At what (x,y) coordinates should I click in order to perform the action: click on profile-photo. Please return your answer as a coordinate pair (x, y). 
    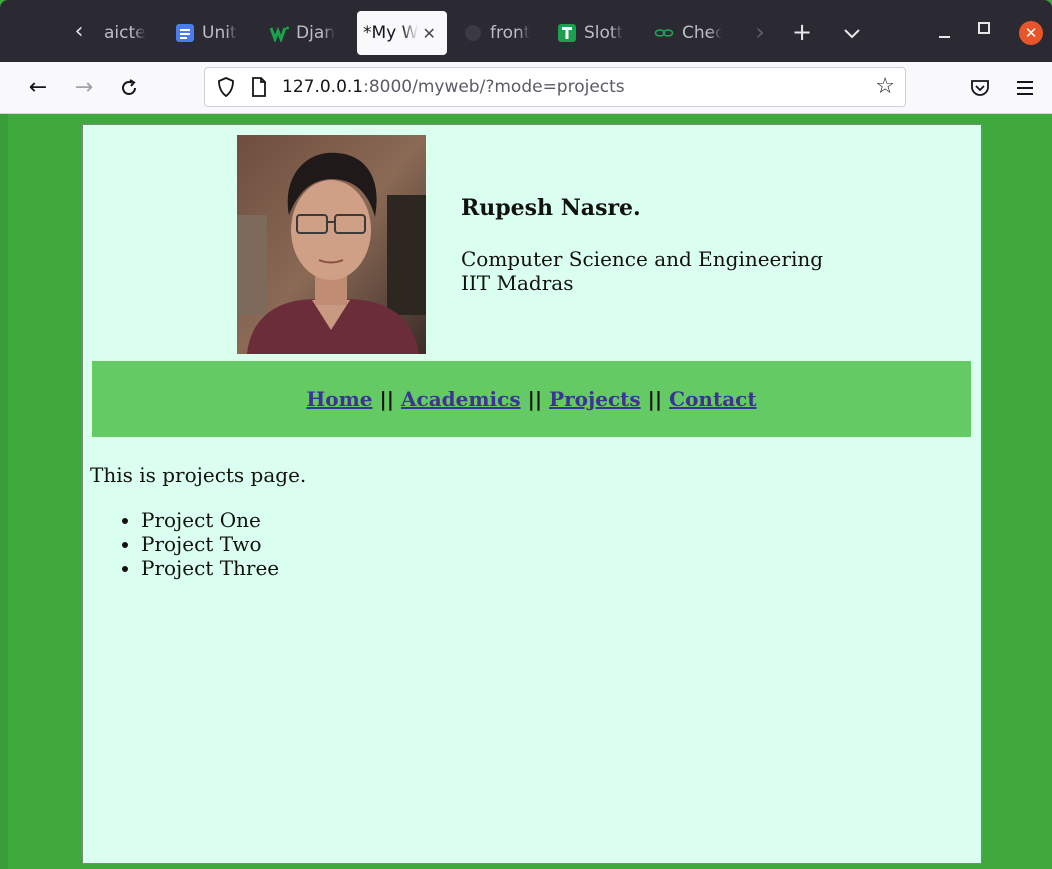
    Looking at the image, I should click on (331, 244).